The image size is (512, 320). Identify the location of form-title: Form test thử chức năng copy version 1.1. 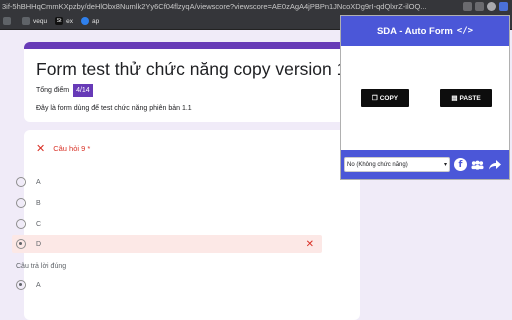
(198, 69).